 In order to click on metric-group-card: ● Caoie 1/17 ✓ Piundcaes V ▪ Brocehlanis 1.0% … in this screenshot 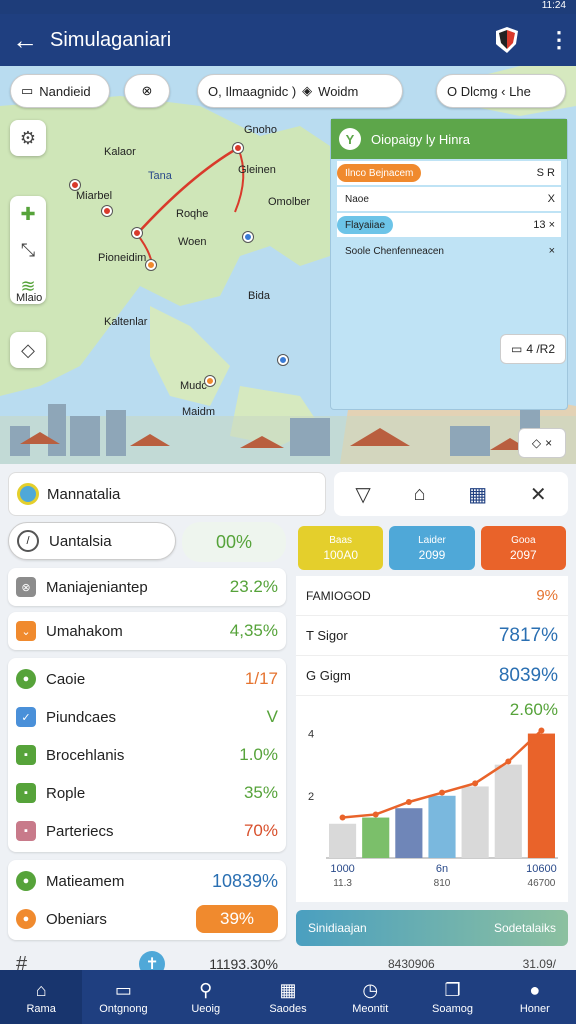, I will do `click(147, 755)`.